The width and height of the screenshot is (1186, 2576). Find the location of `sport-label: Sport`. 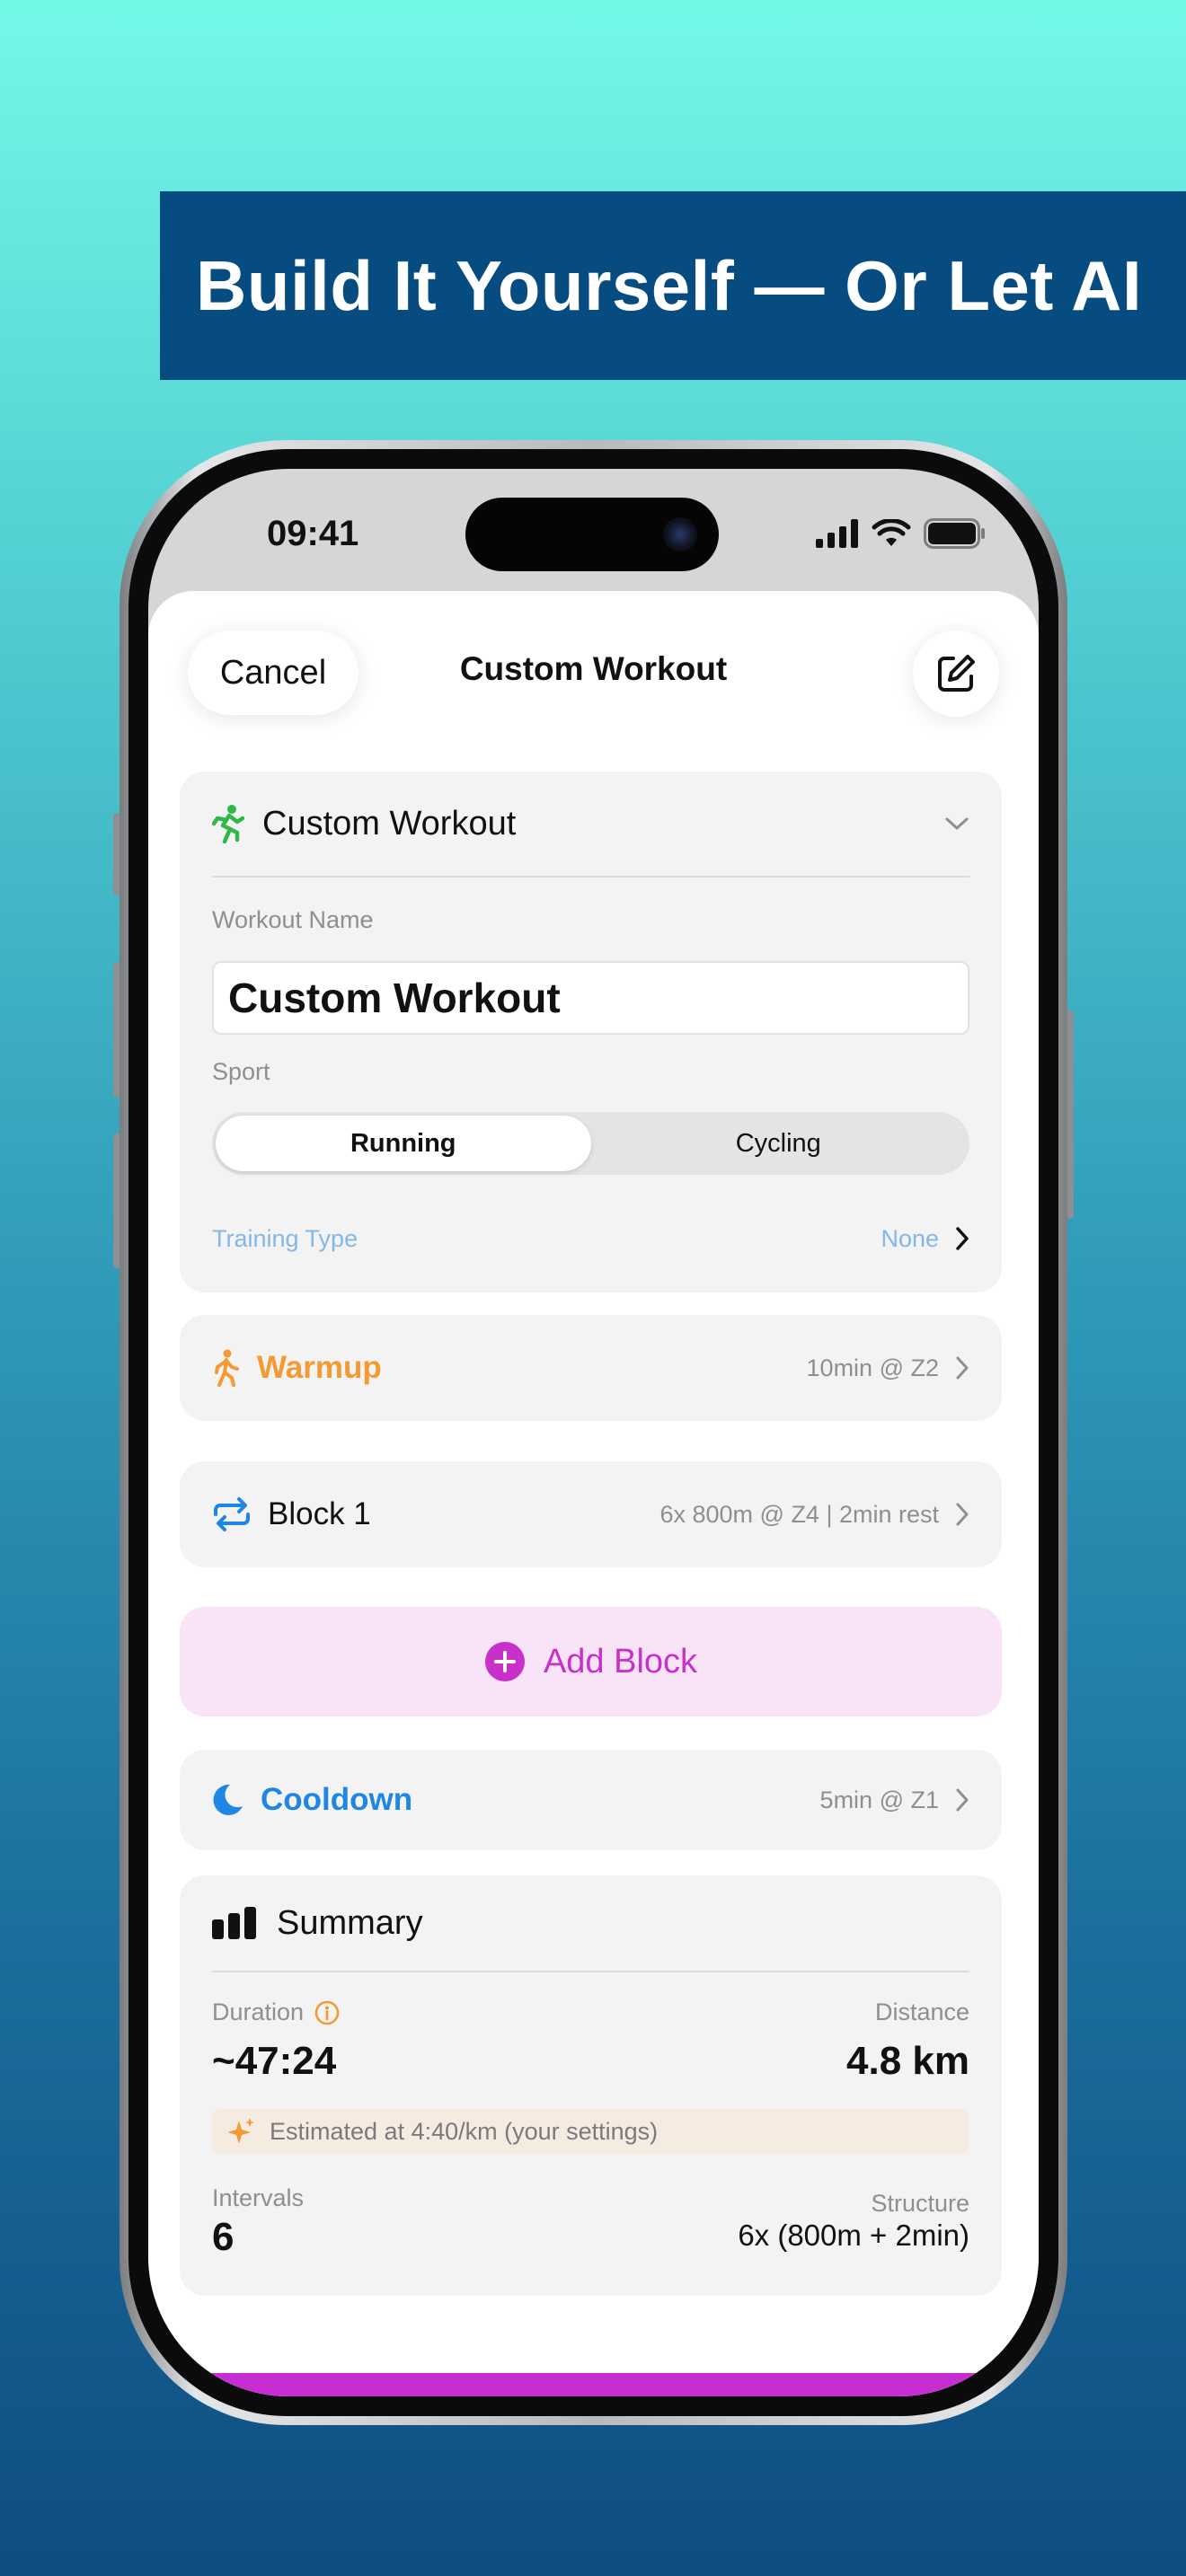

sport-label: Sport is located at coordinates (241, 1071).